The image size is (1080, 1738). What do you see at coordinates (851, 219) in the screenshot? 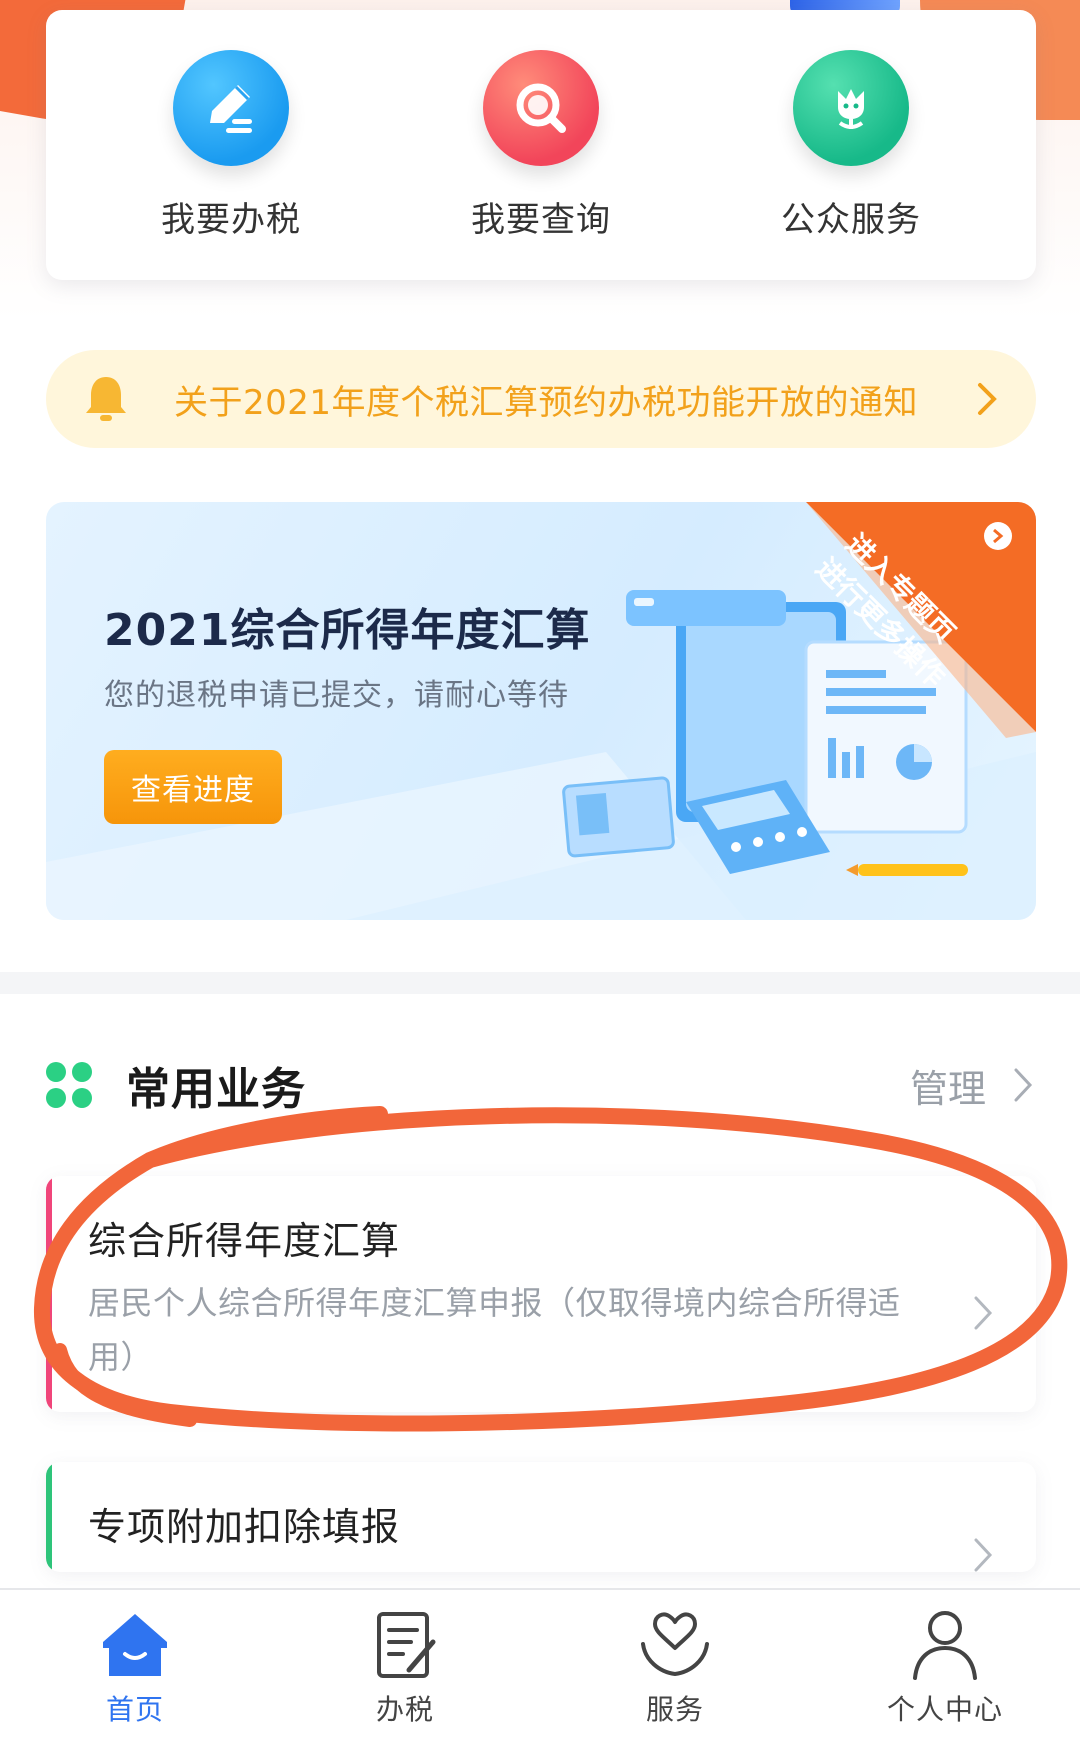
I see `quick-action-label: 公众服务` at bounding box center [851, 219].